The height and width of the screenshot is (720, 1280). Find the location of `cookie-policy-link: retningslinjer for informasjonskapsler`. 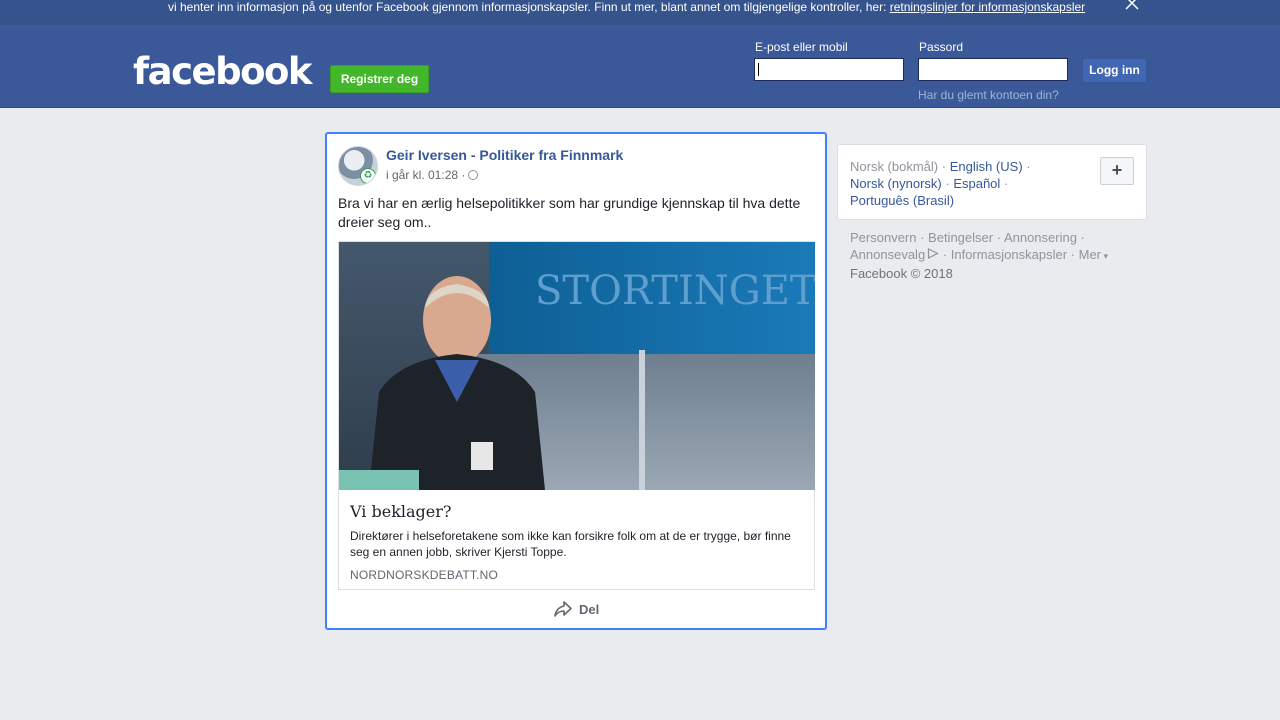

cookie-policy-link: retningslinjer for informasjonskapsler is located at coordinates (987, 7).